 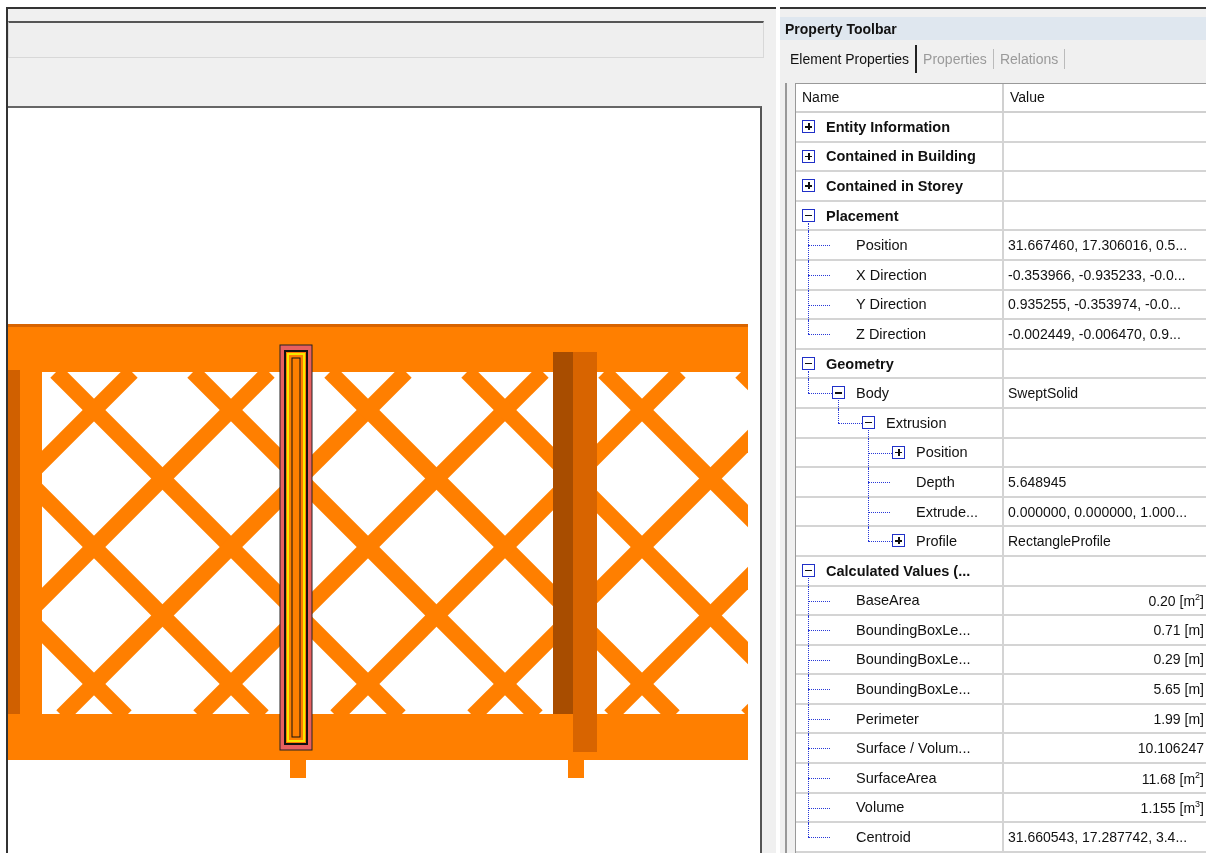 I want to click on property-value: RectangleProfile, so click(x=1059, y=541).